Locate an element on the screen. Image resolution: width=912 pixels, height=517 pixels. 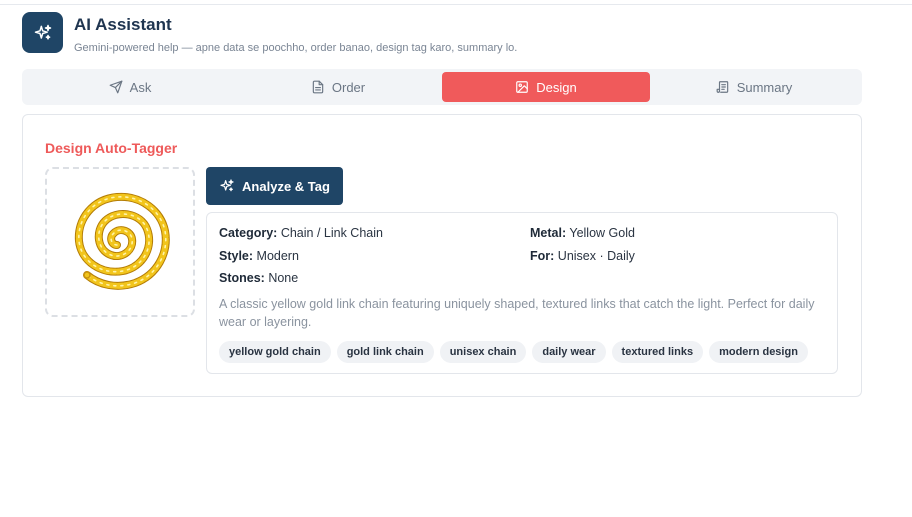
scroll-icon is located at coordinates (722, 87).